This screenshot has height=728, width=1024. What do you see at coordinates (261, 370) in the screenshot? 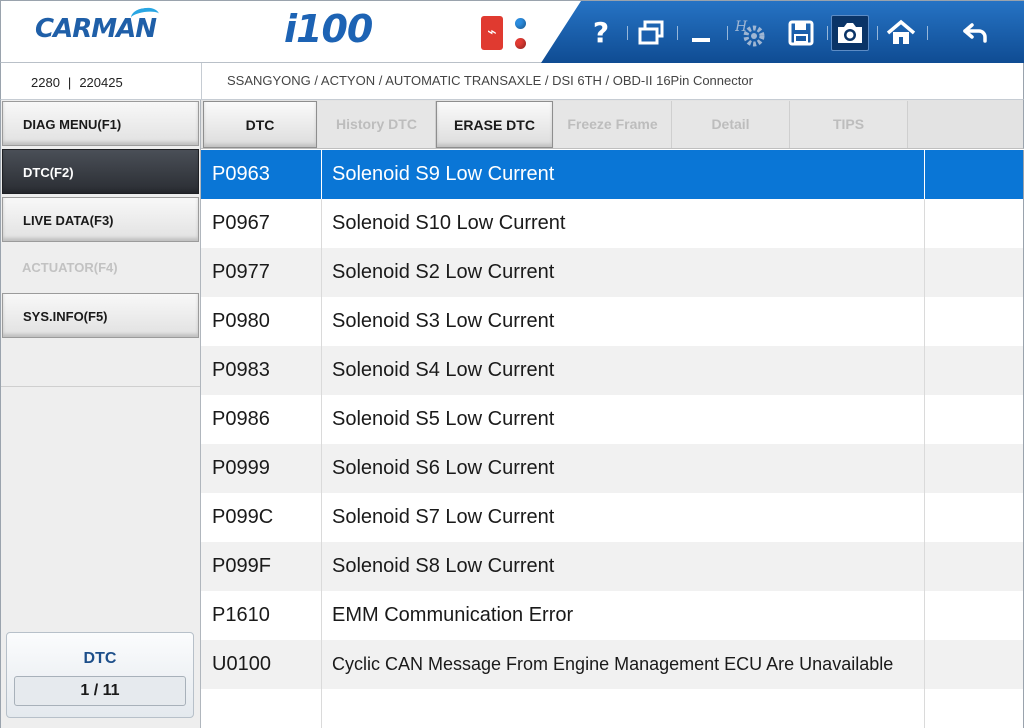
I see `dtc-code: P0983` at bounding box center [261, 370].